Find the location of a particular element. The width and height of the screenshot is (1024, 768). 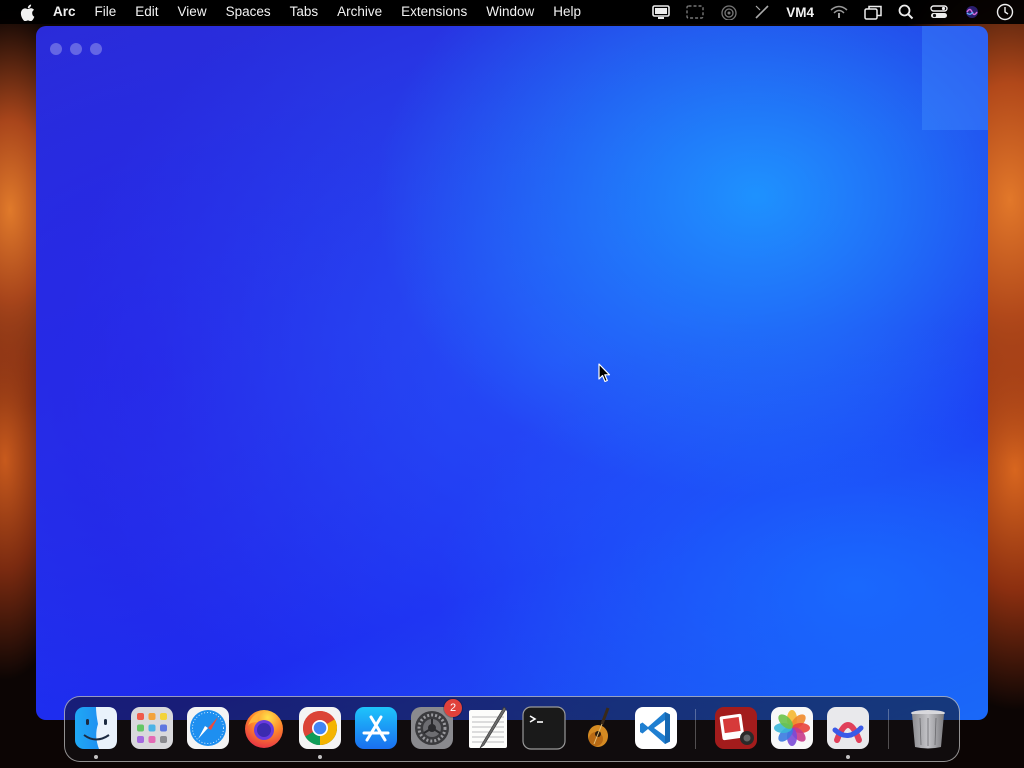

dock-app-vscode is located at coordinates (656, 728).